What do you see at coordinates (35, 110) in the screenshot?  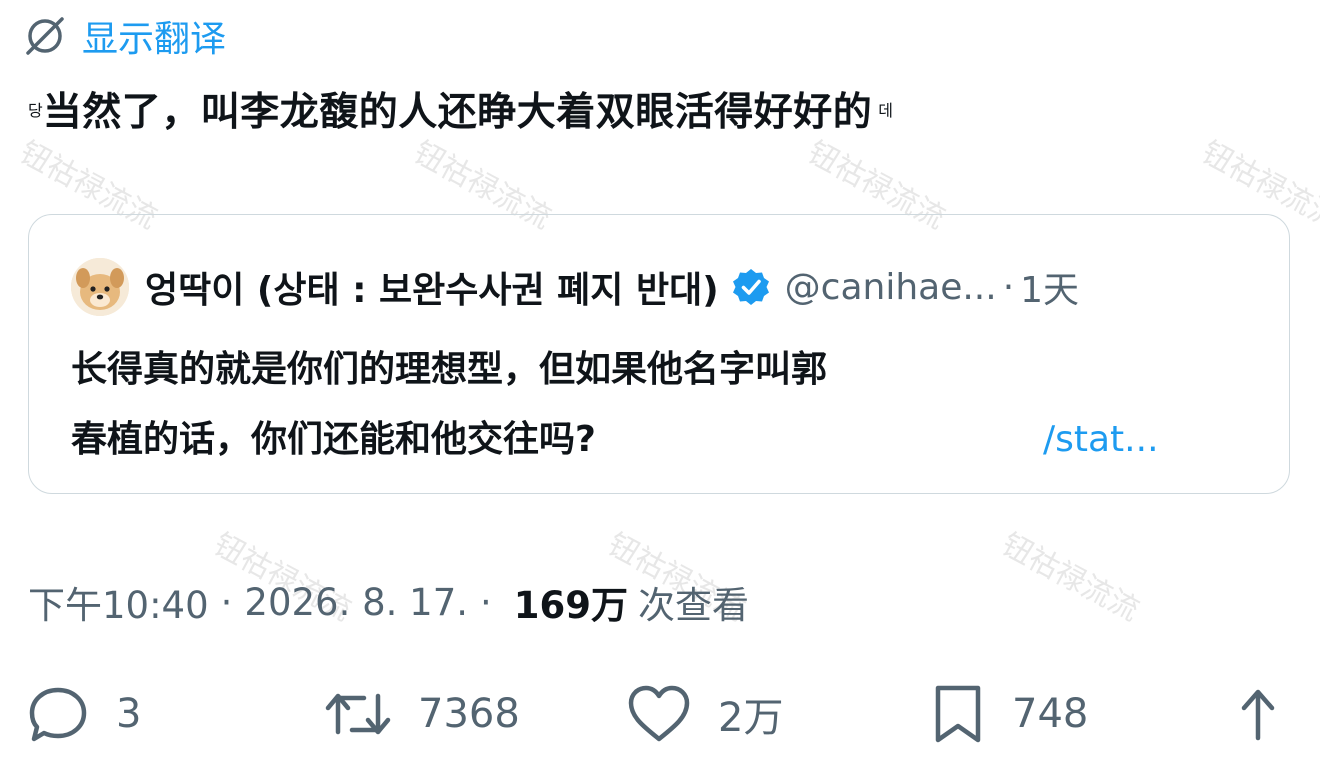 I see `tweet-text-left-fragment: 당` at bounding box center [35, 110].